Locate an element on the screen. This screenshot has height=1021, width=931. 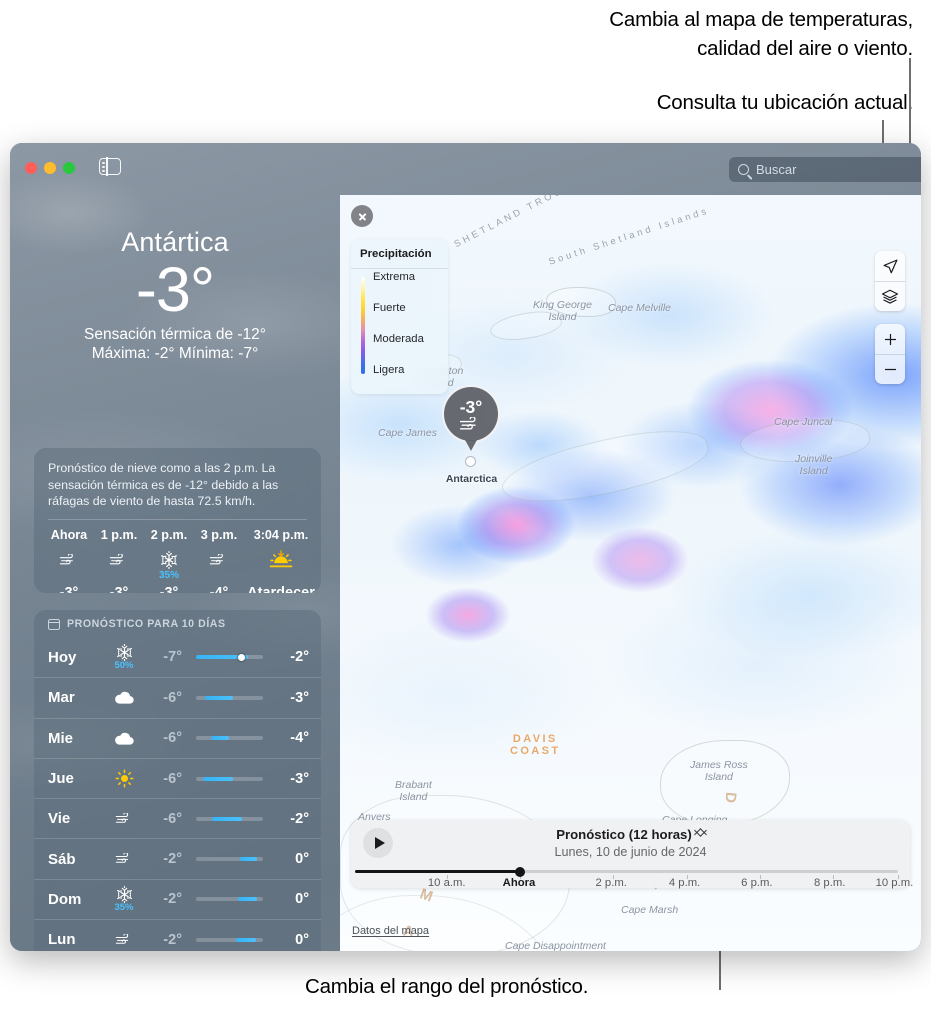
close-window-button is located at coordinates (31, 168).